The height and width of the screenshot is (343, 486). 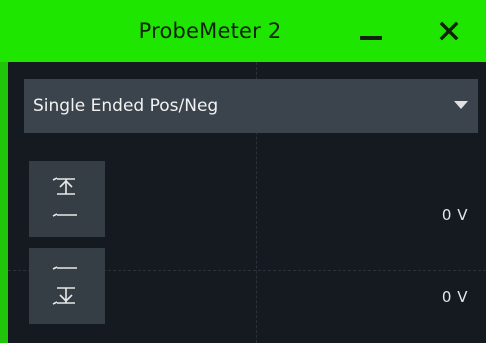 I want to click on close-button, so click(x=450, y=31).